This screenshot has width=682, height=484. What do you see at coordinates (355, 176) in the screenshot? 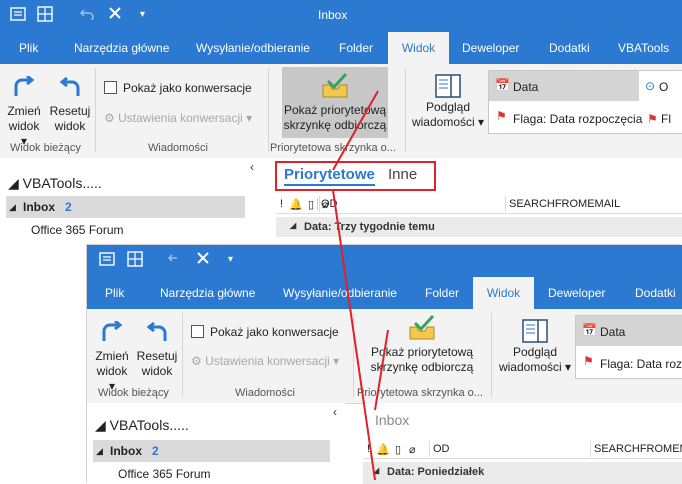
I see `annotation-highlight-box` at bounding box center [355, 176].